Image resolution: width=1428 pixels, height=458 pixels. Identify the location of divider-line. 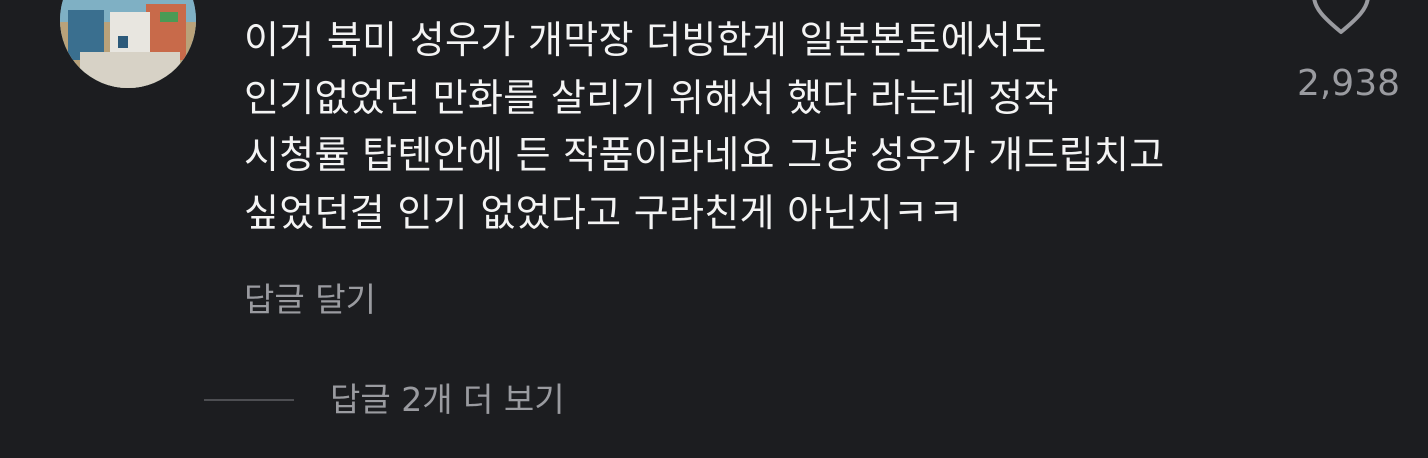
(249, 400).